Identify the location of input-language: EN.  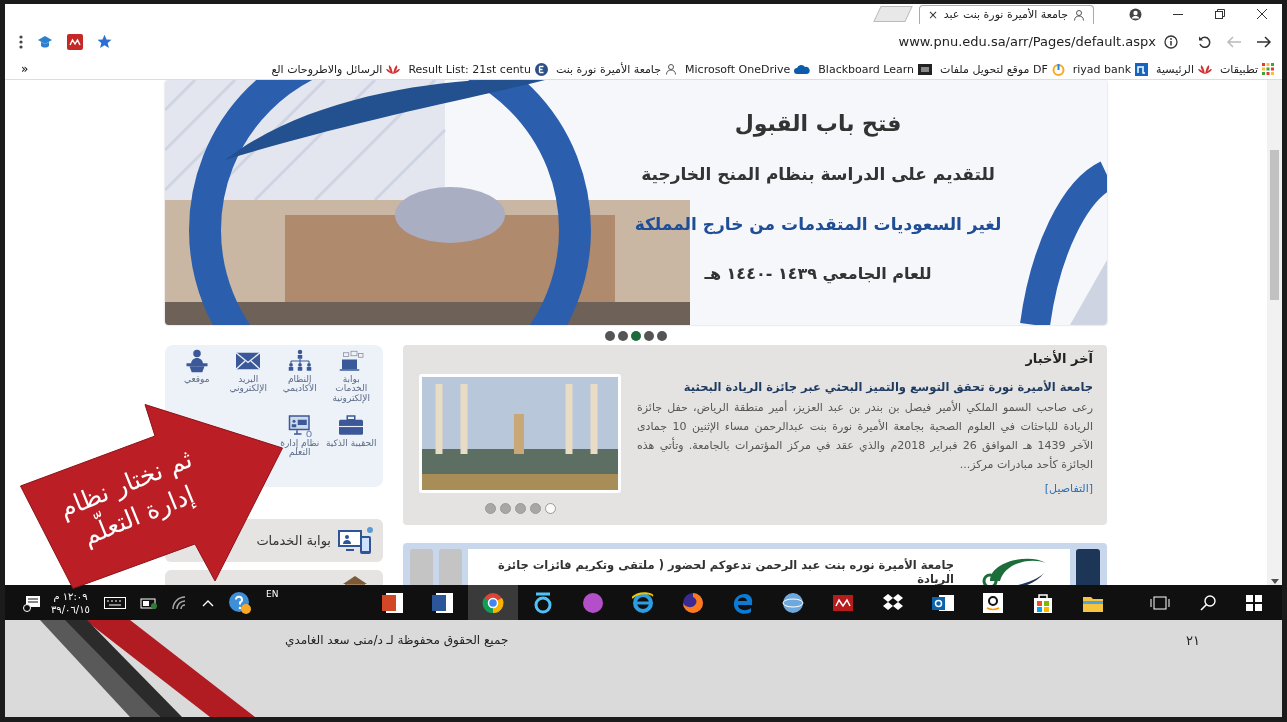
(272, 594).